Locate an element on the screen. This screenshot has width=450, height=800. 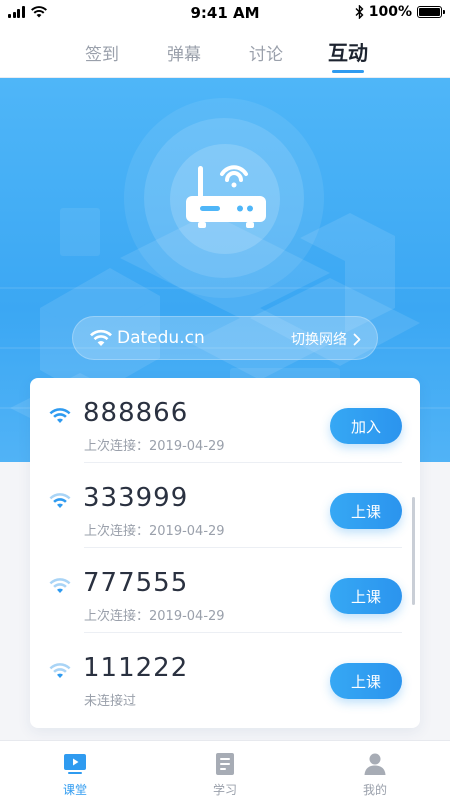
list-item: 777555 上次连接：2019-04-29 上课 is located at coordinates (225, 590).